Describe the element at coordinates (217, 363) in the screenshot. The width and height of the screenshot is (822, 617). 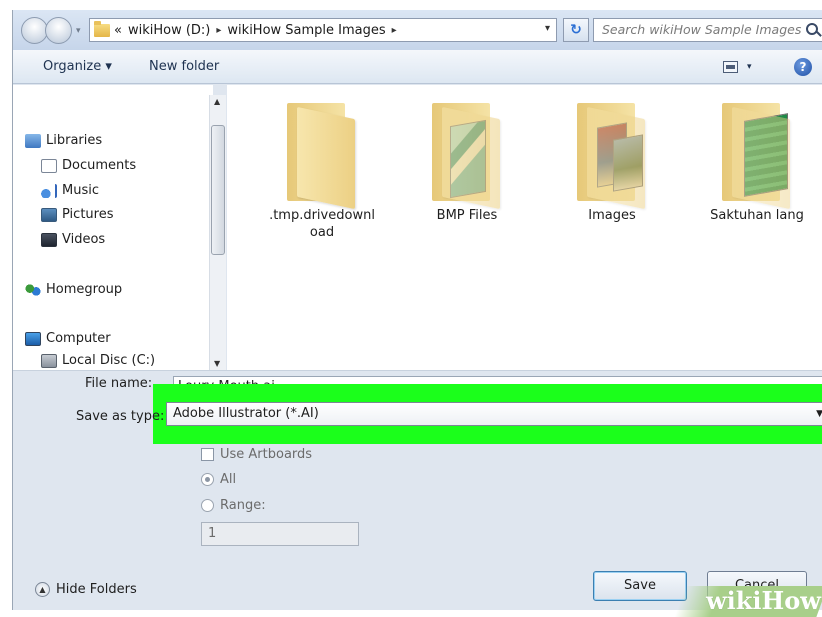
I see `scroll-down-icon: ▼` at that location.